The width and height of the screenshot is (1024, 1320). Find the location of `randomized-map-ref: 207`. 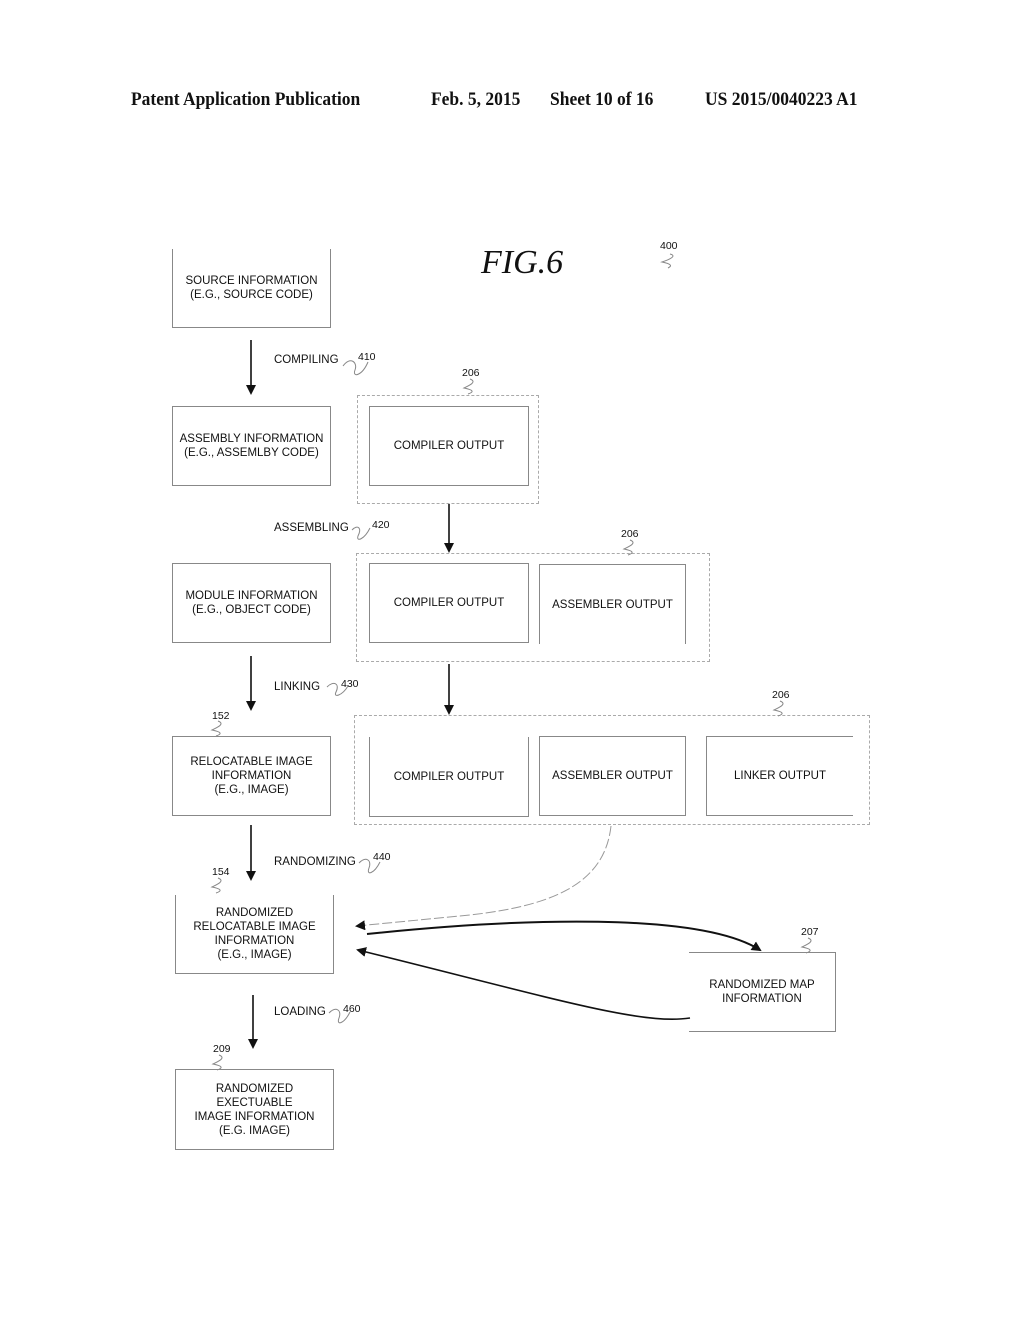

randomized-map-ref: 207 is located at coordinates (810, 932).